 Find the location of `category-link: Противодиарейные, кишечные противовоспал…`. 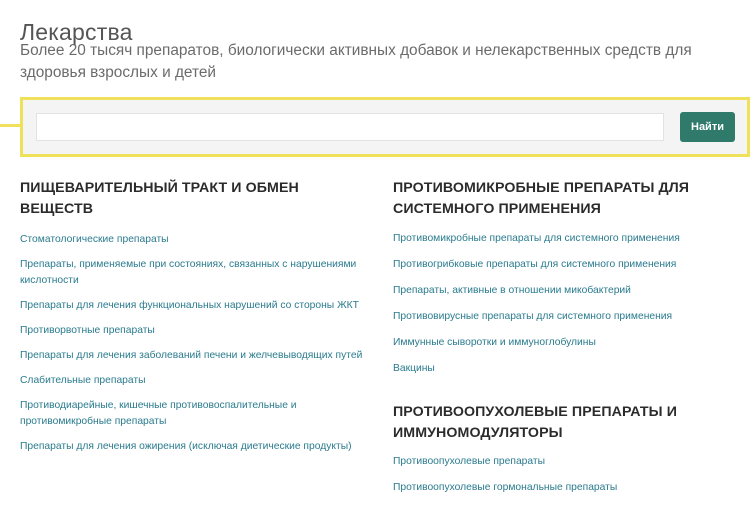

category-link: Противодиарейные, кишечные противовоспал… is located at coordinates (192, 414).